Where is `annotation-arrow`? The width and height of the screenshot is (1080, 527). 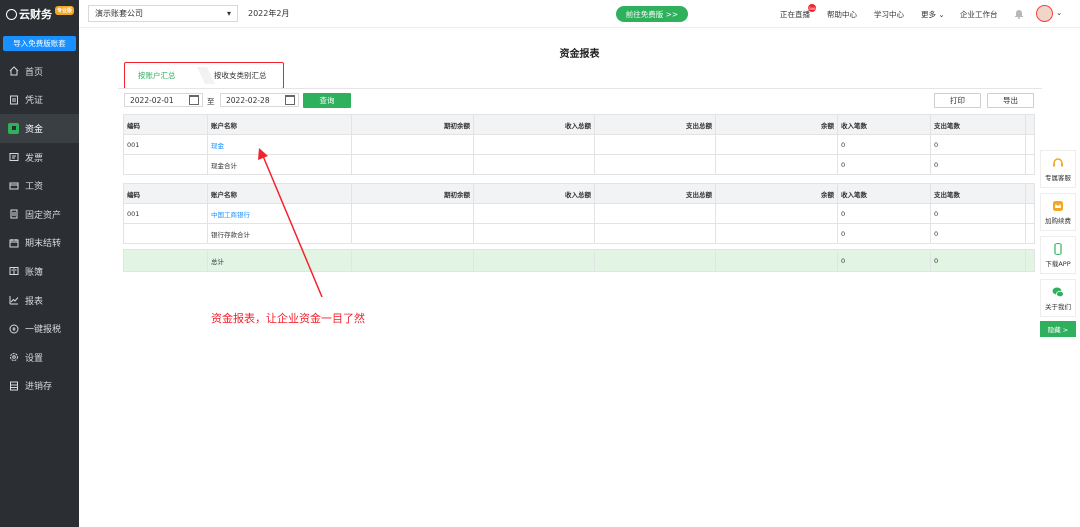 annotation-arrow is located at coordinates (290, 223).